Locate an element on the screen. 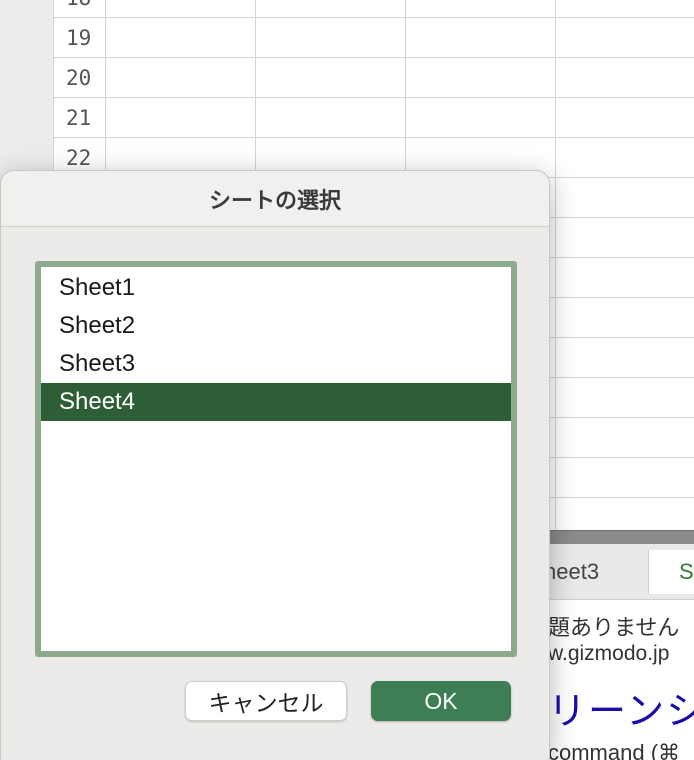 Image resolution: width=694 pixels, height=760 pixels. row-header: 20 is located at coordinates (80, 78).